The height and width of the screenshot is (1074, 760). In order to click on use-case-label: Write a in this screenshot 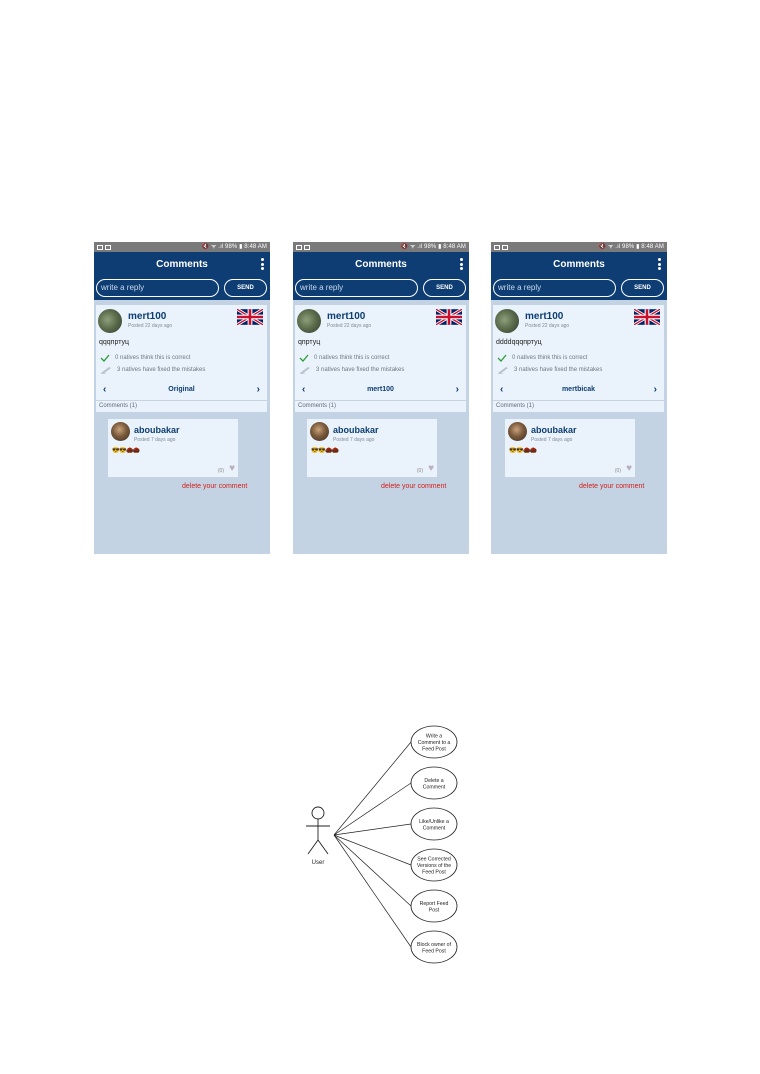, I will do `click(434, 737)`.